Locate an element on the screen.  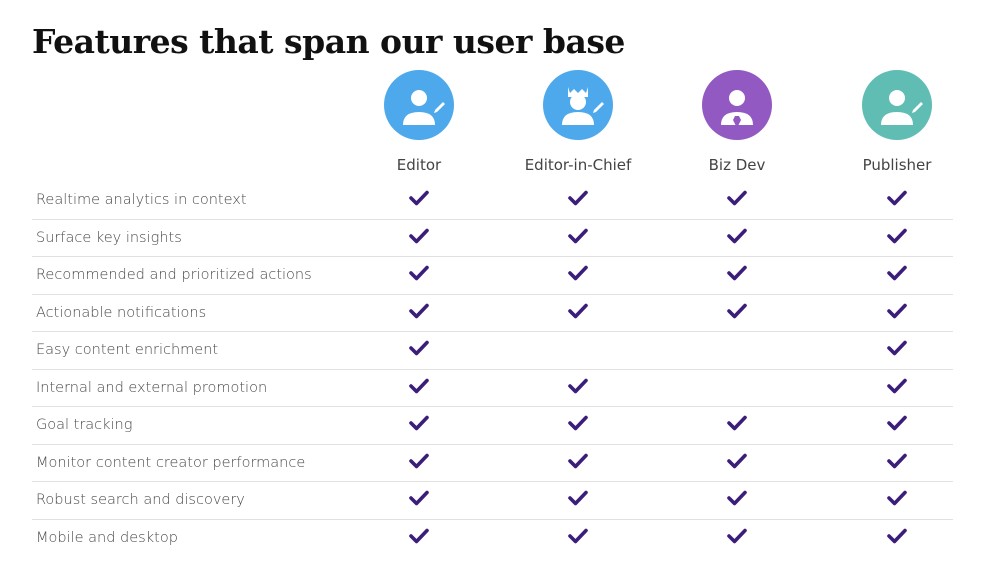
table-row: Monitor content creator performance is located at coordinates (492, 463).